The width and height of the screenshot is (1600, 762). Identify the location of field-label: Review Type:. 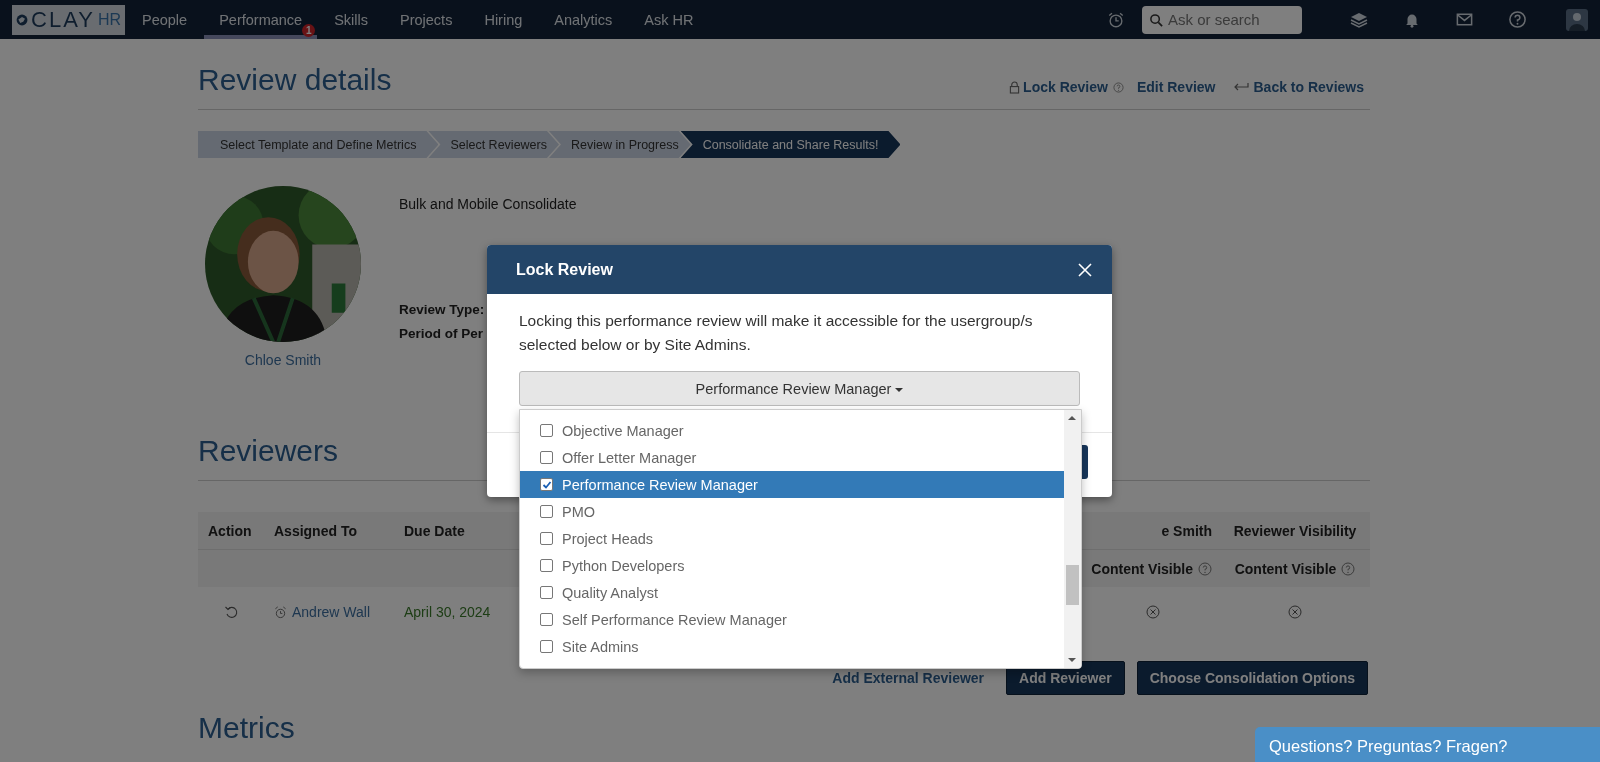
(442, 309).